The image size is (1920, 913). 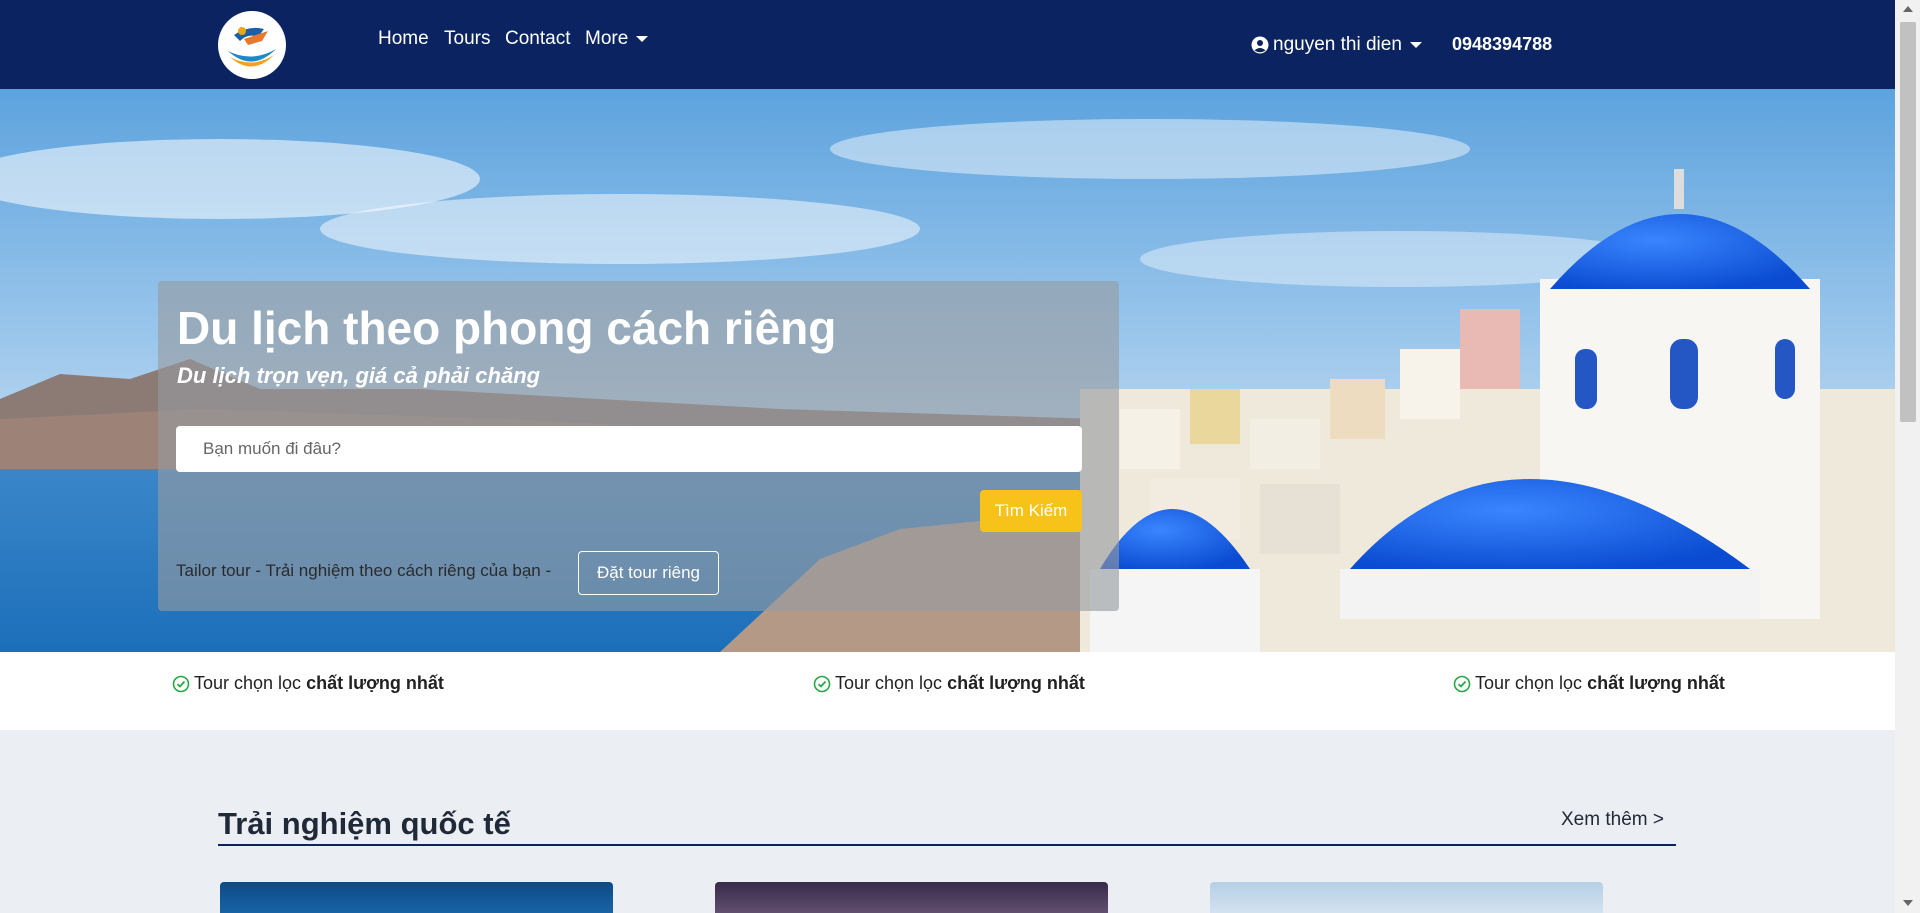 I want to click on section-title: Trải nghiệm quốc tế, so click(x=364, y=823).